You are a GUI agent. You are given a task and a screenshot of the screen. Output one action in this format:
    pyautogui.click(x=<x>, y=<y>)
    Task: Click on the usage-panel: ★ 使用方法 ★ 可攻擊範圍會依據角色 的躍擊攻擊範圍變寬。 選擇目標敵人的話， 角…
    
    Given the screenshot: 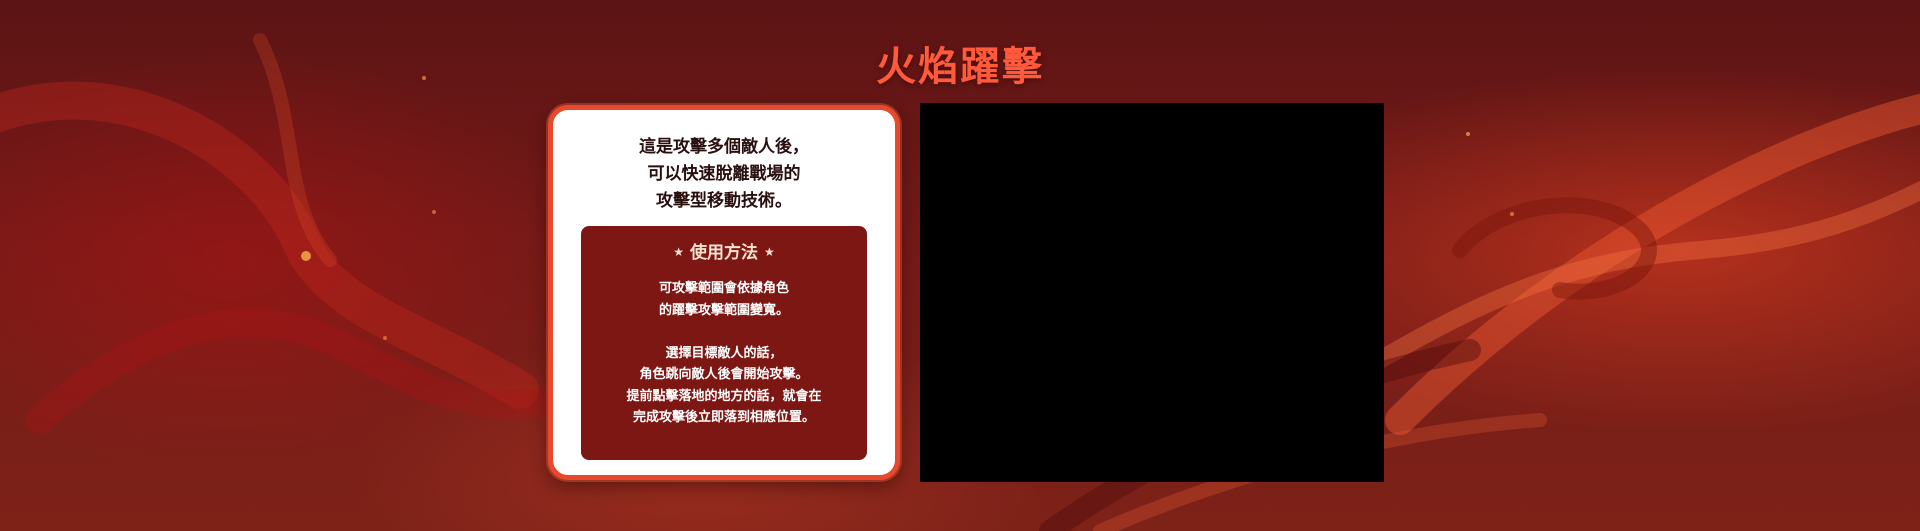 What is the action you would take?
    pyautogui.click(x=724, y=343)
    